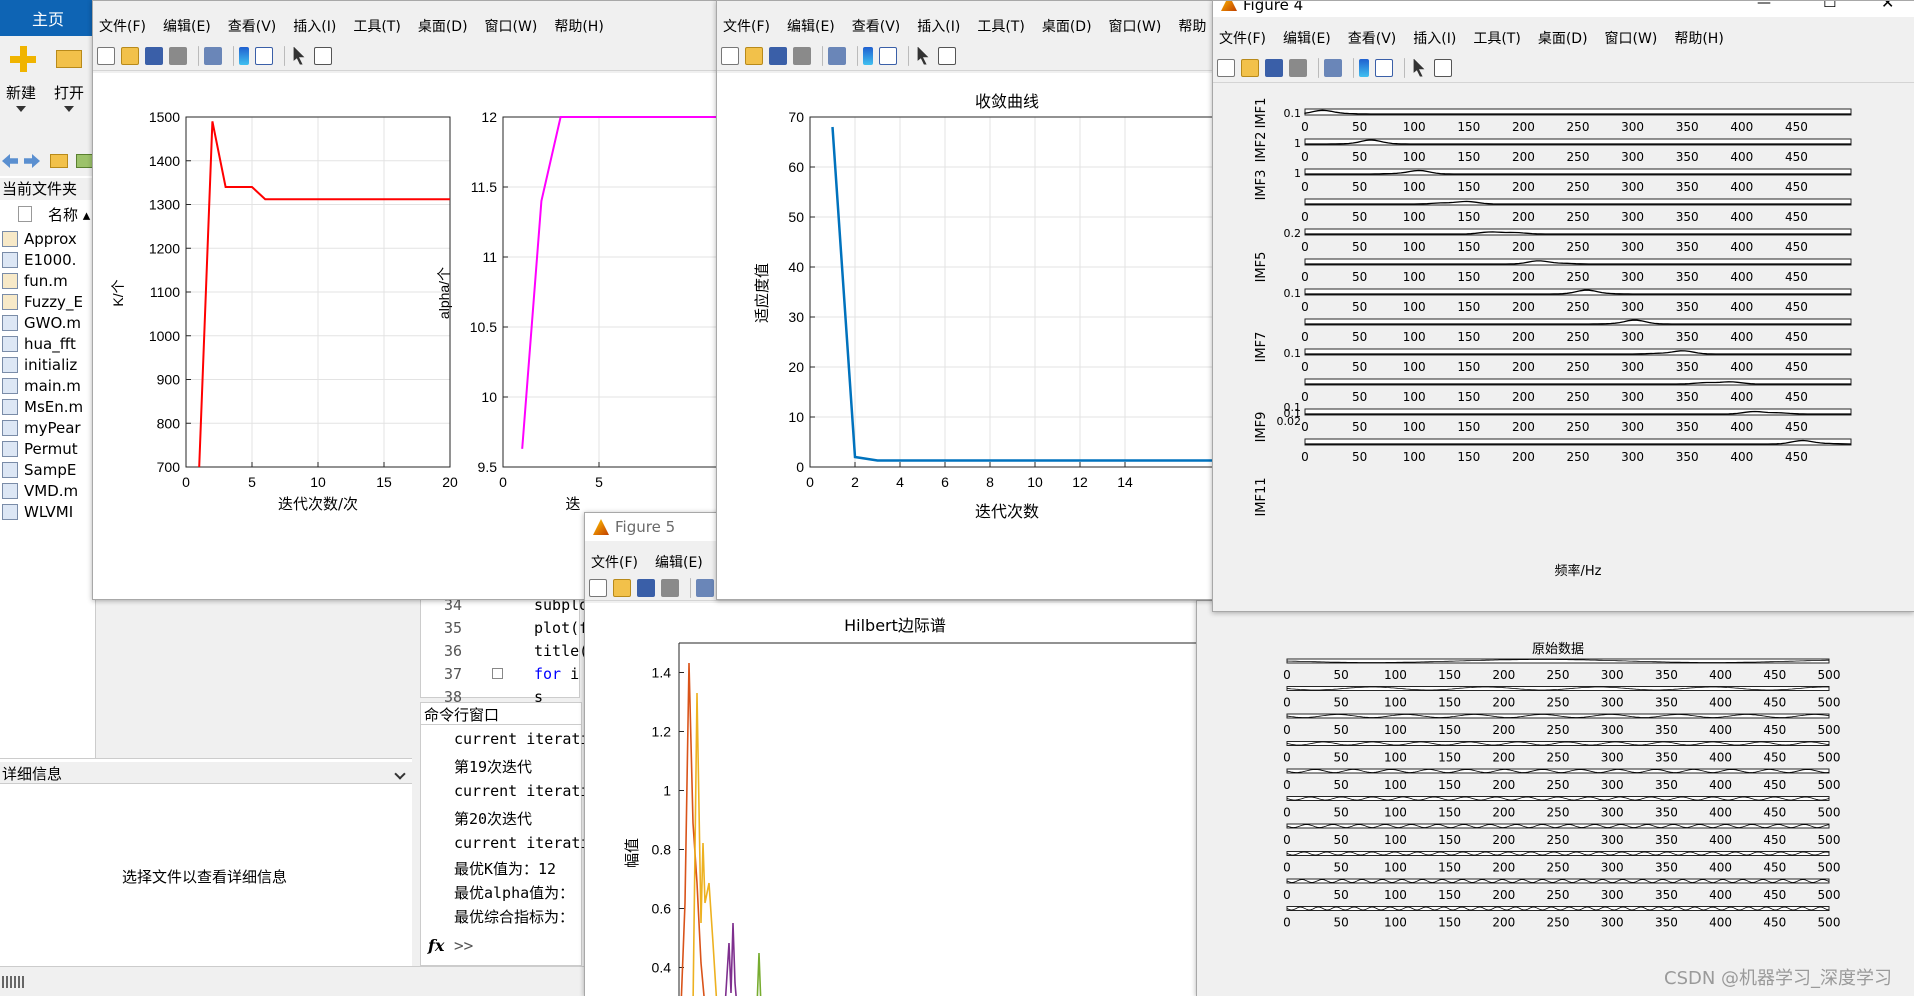 The width and height of the screenshot is (1914, 996). I want to click on chevron-down-icon, so click(400, 774).